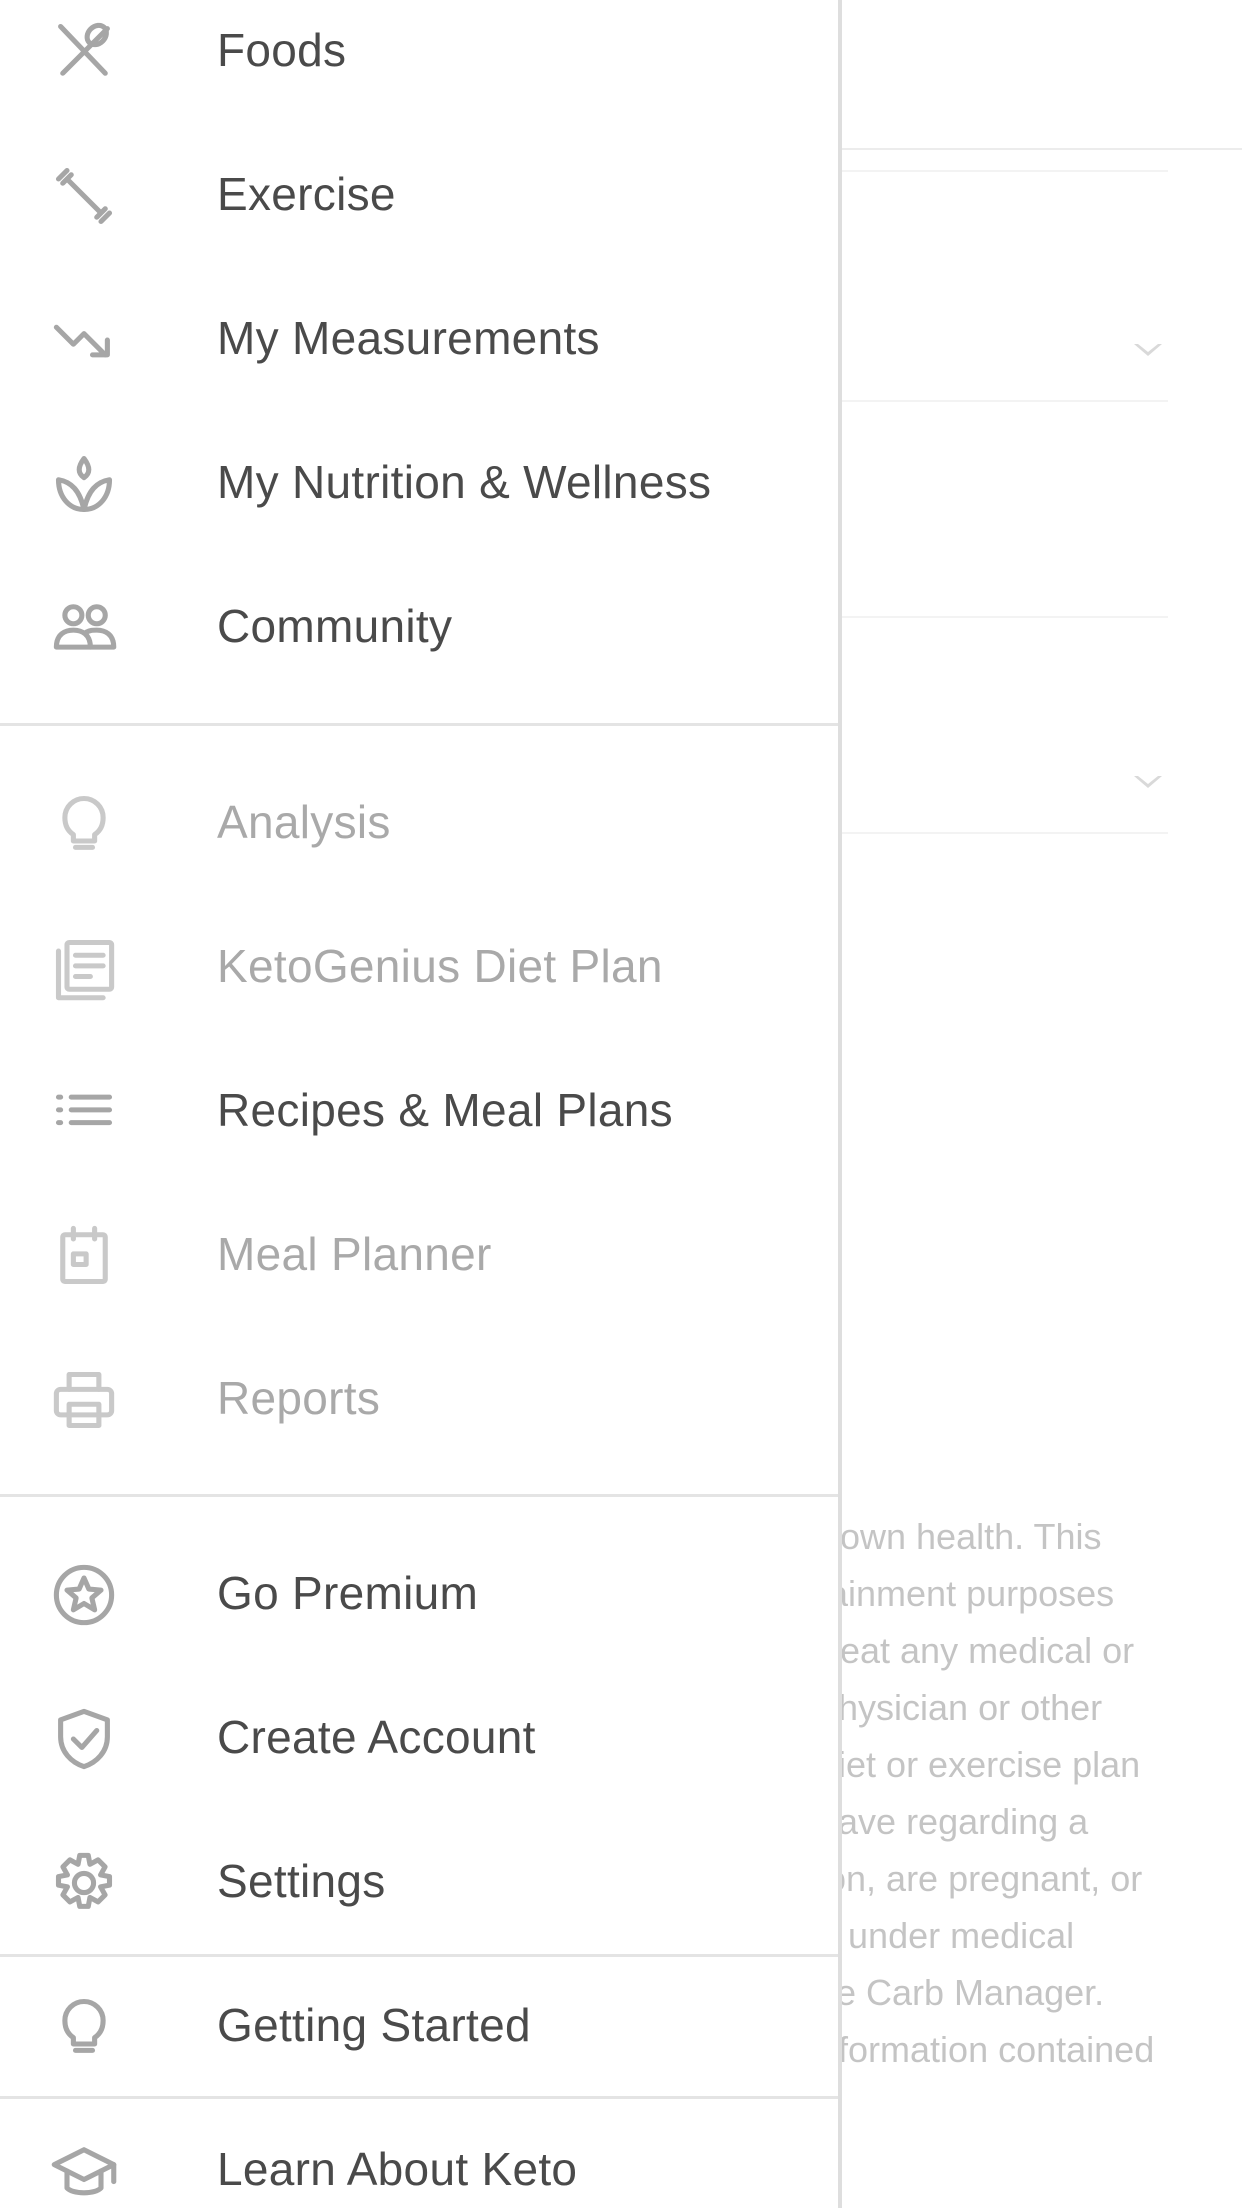 The height and width of the screenshot is (2208, 1242). I want to click on menu-item-label: Learn About Keto, so click(397, 2169).